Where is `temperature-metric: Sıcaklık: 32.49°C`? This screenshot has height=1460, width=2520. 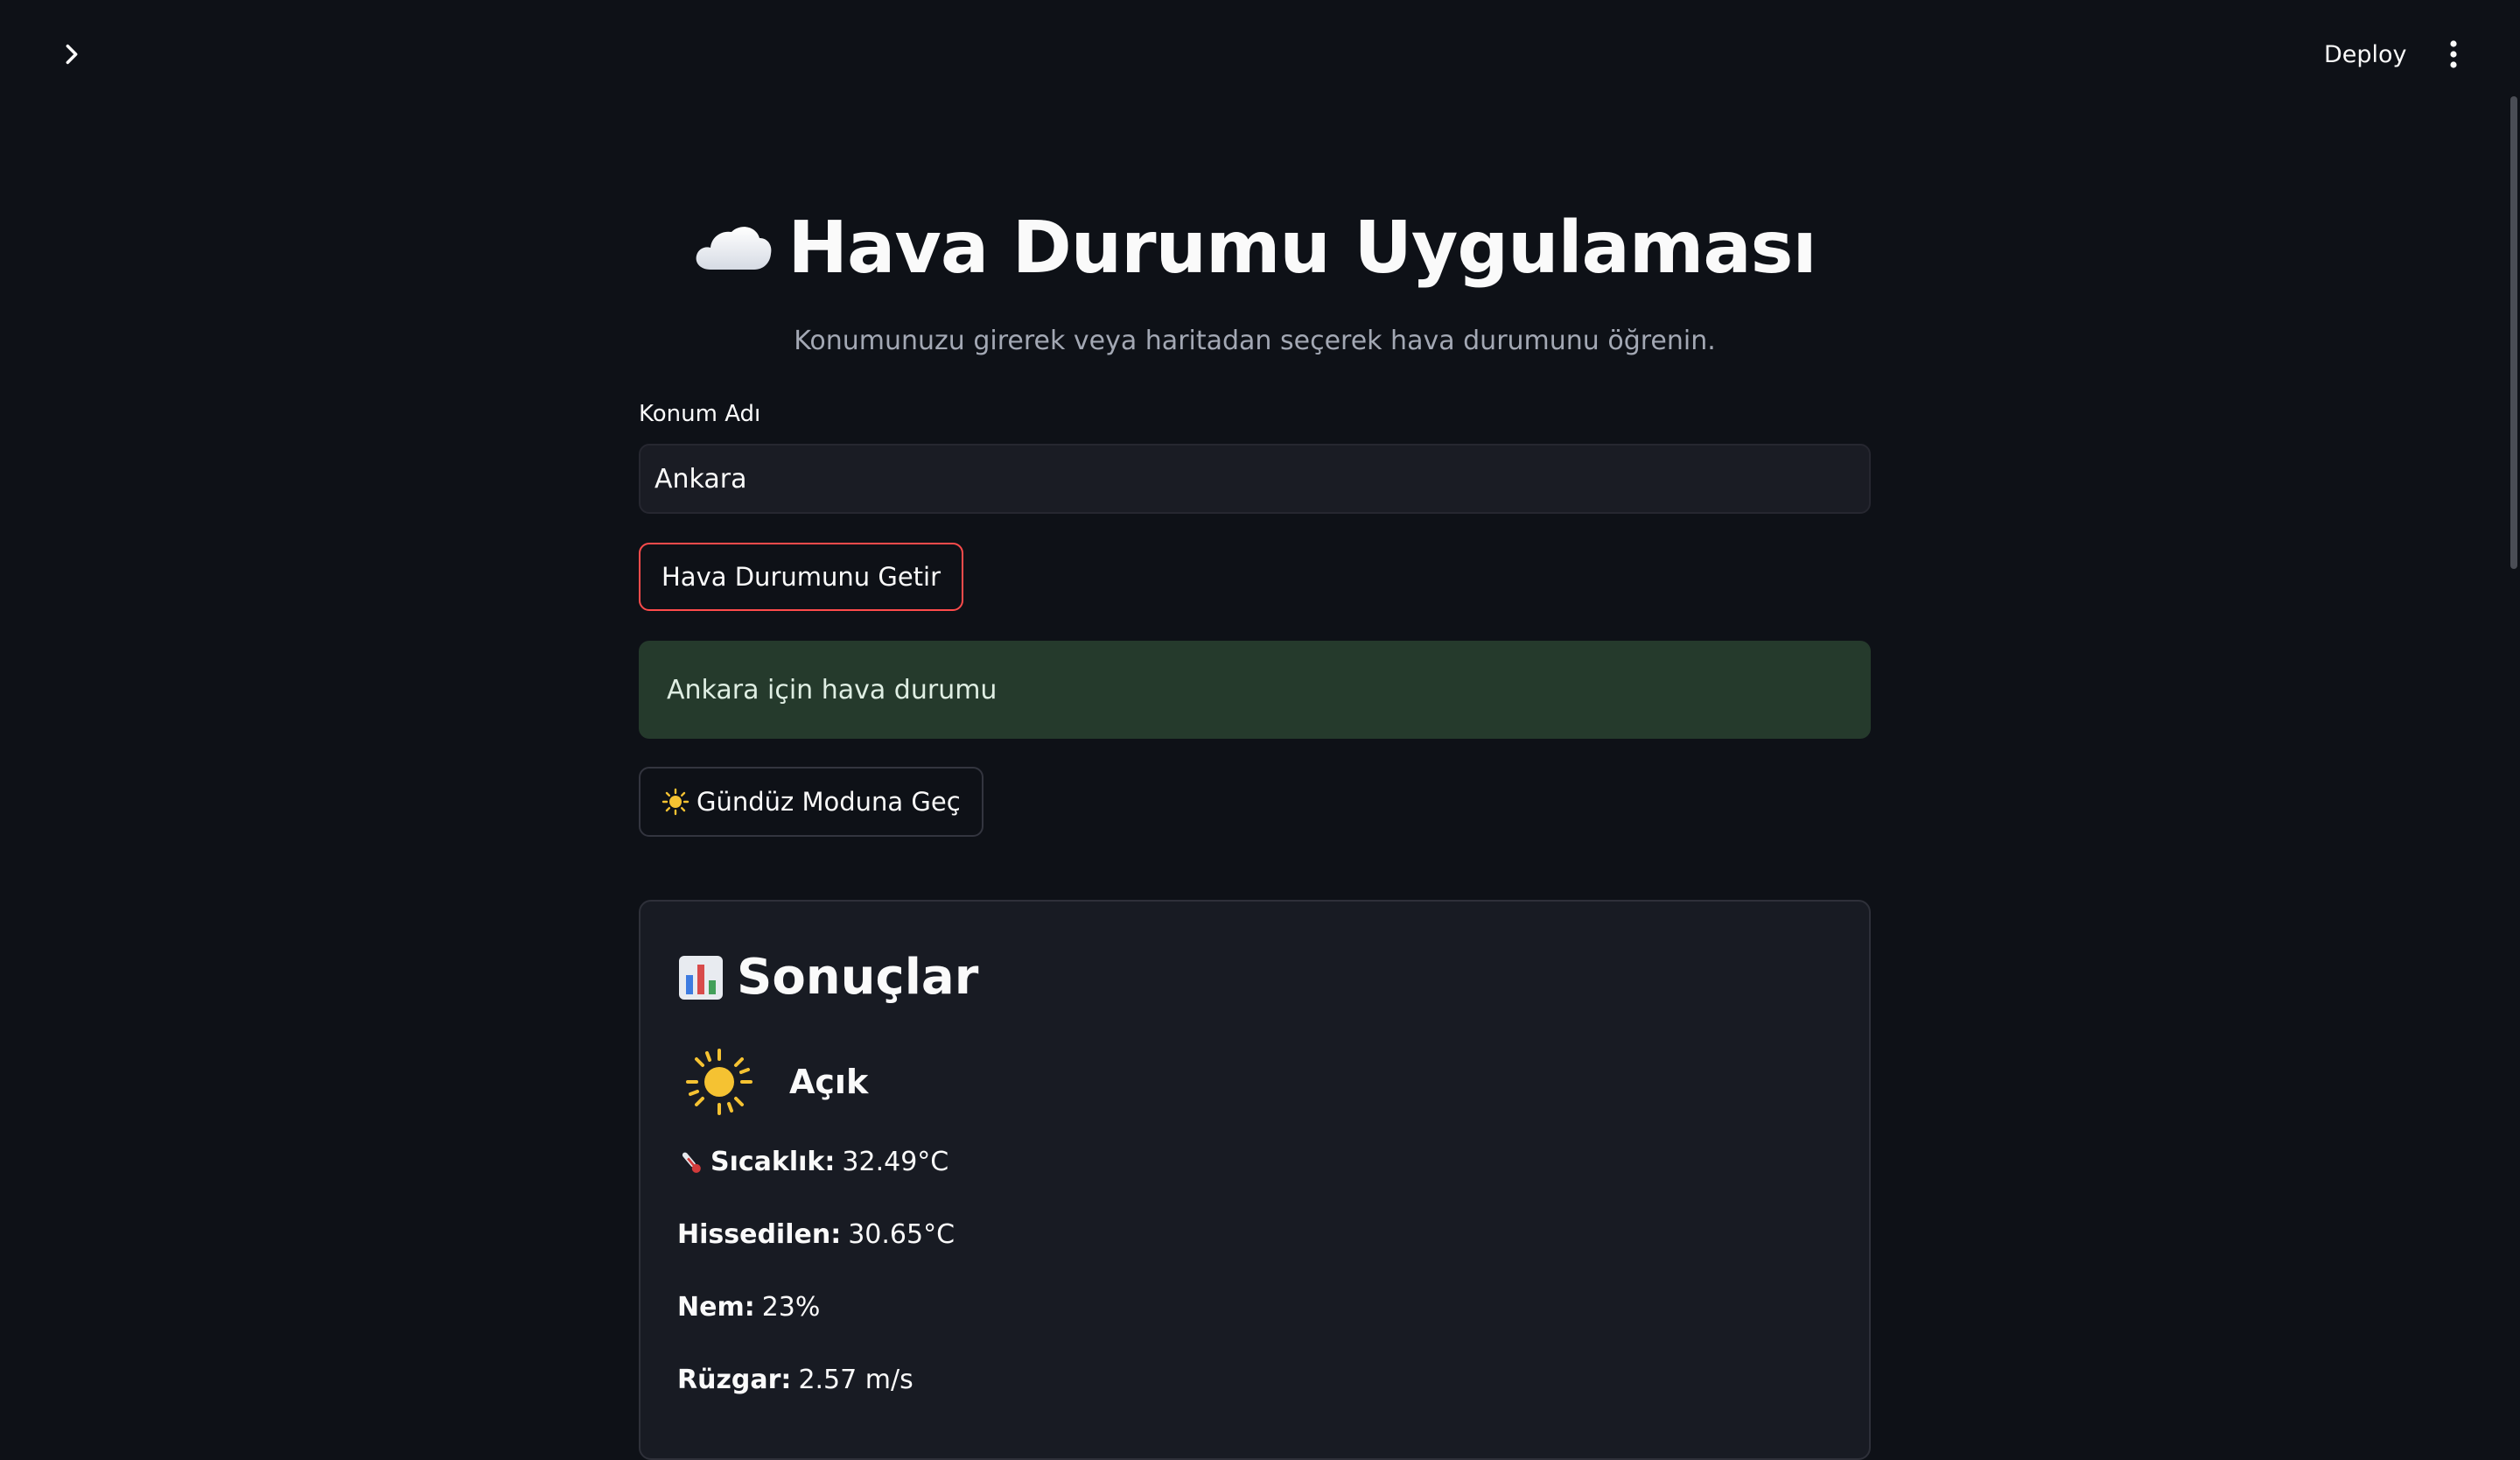
temperature-metric: Sıcaklık: 32.49°C is located at coordinates (812, 1162).